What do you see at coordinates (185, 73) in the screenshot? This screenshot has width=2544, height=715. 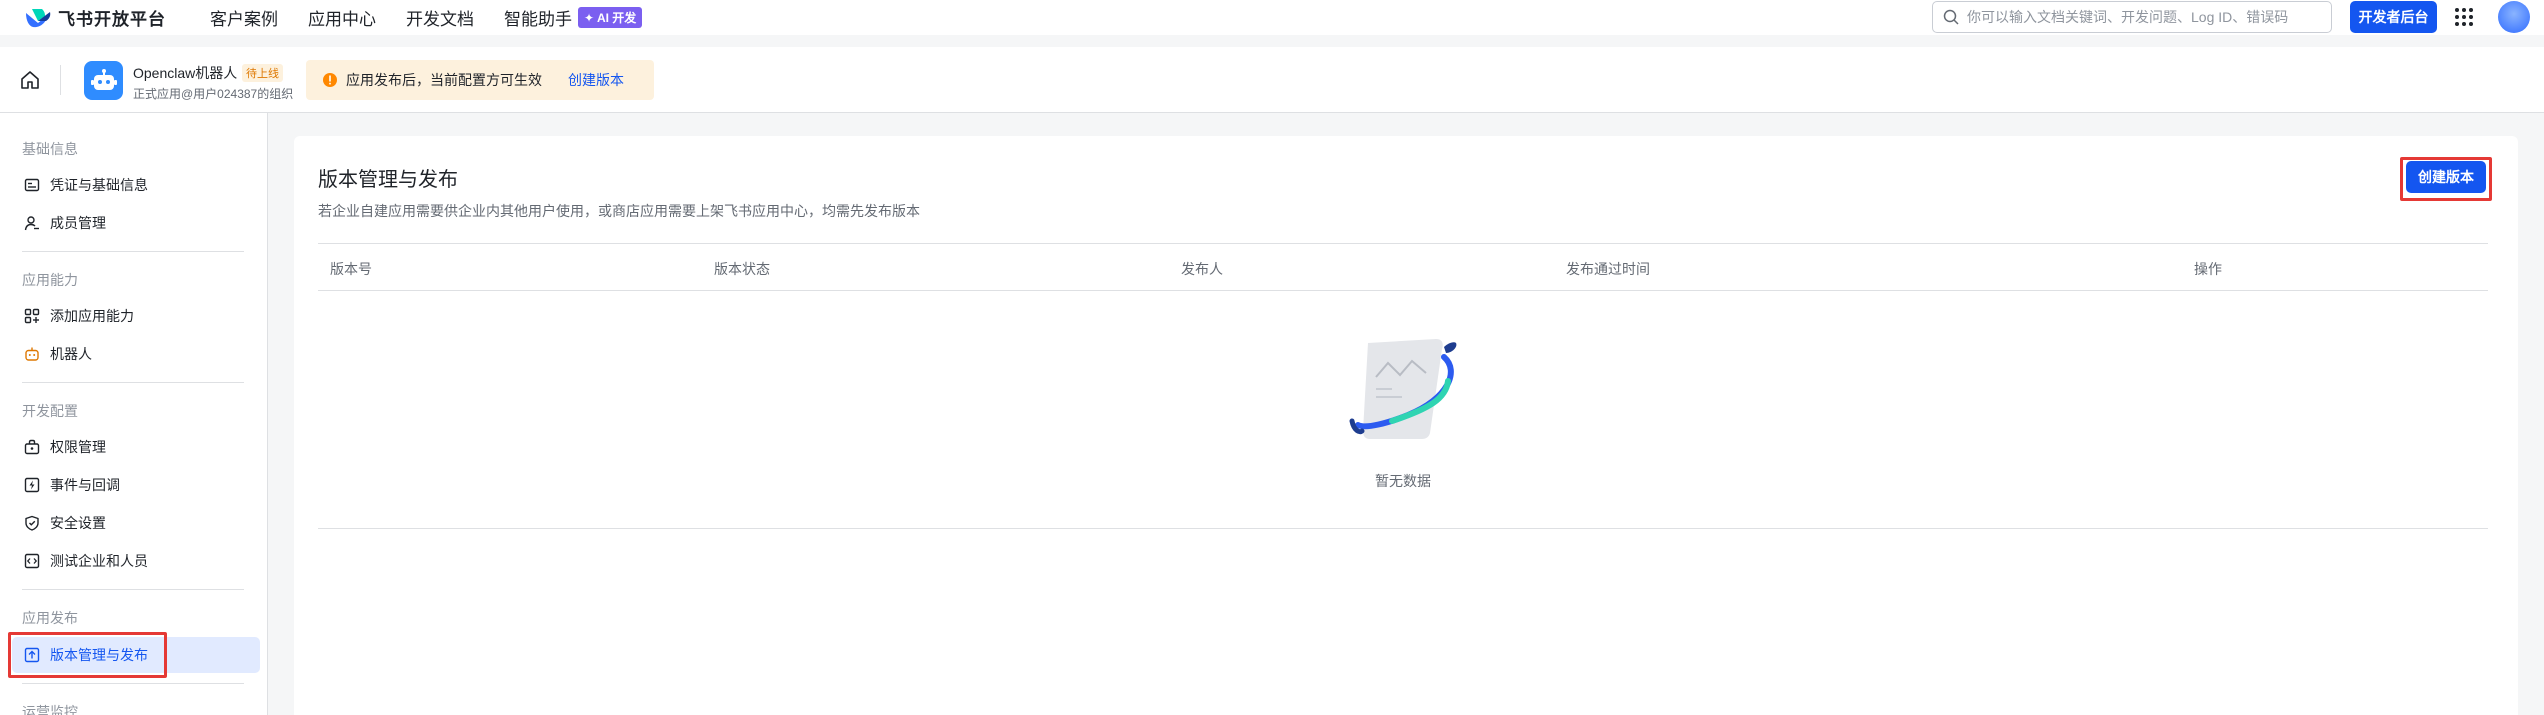 I see `app-name: Openclaw机器人` at bounding box center [185, 73].